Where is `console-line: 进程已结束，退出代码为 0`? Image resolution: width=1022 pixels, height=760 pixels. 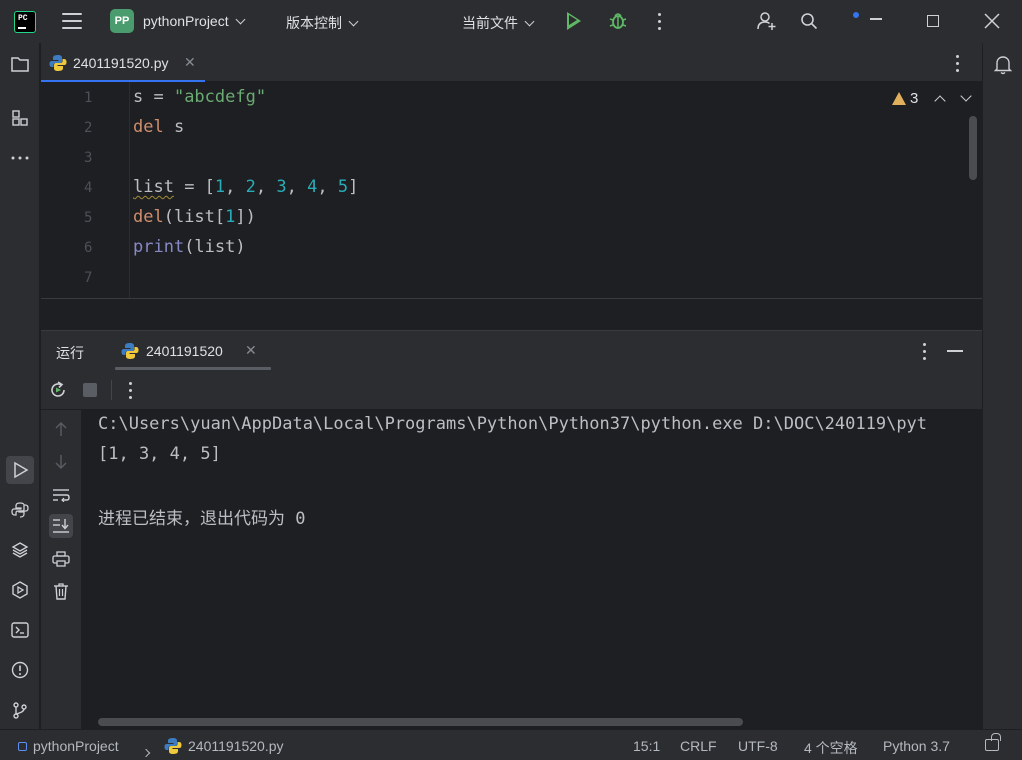
console-line: 进程已结束，退出代码为 0 is located at coordinates (202, 519).